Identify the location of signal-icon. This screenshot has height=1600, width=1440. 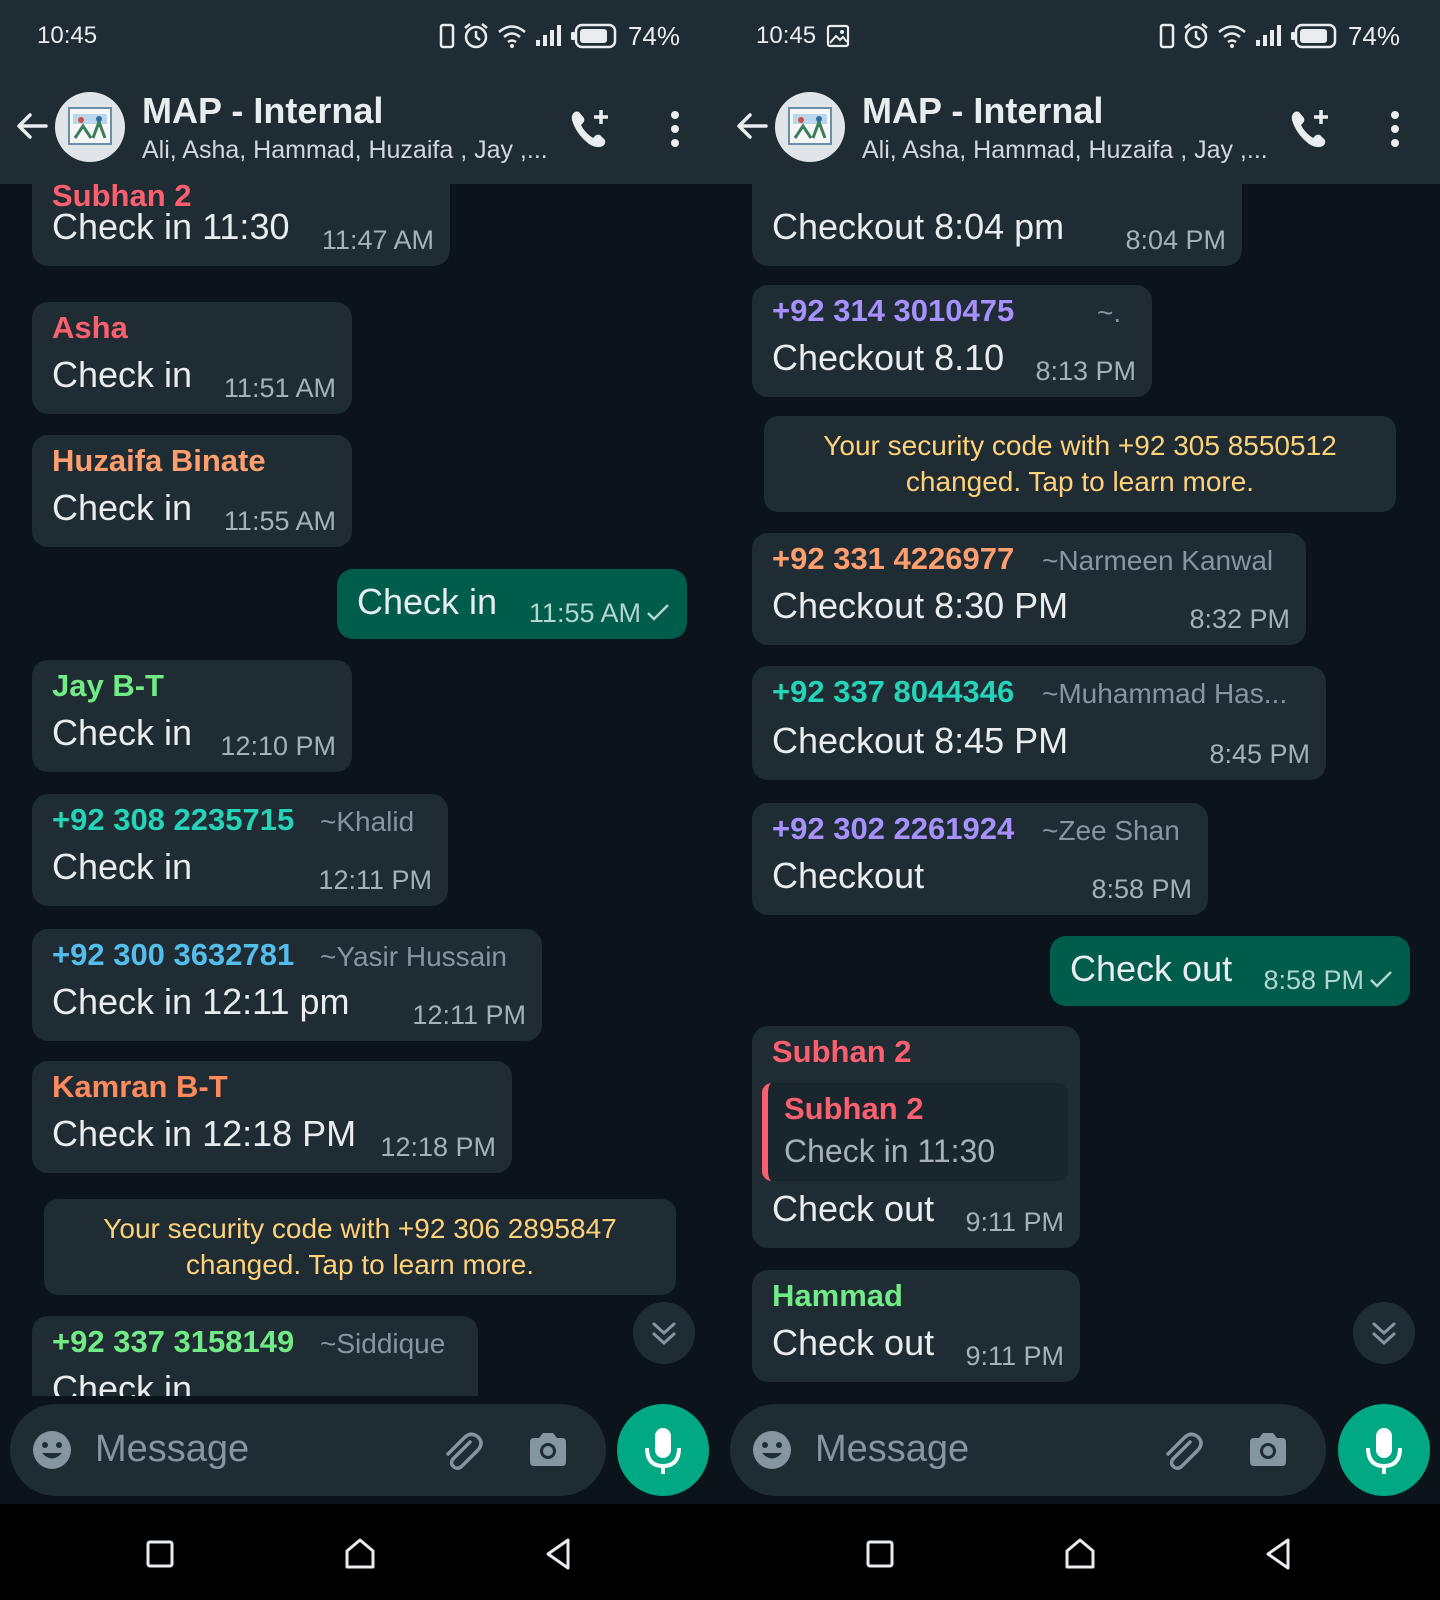
(548, 35).